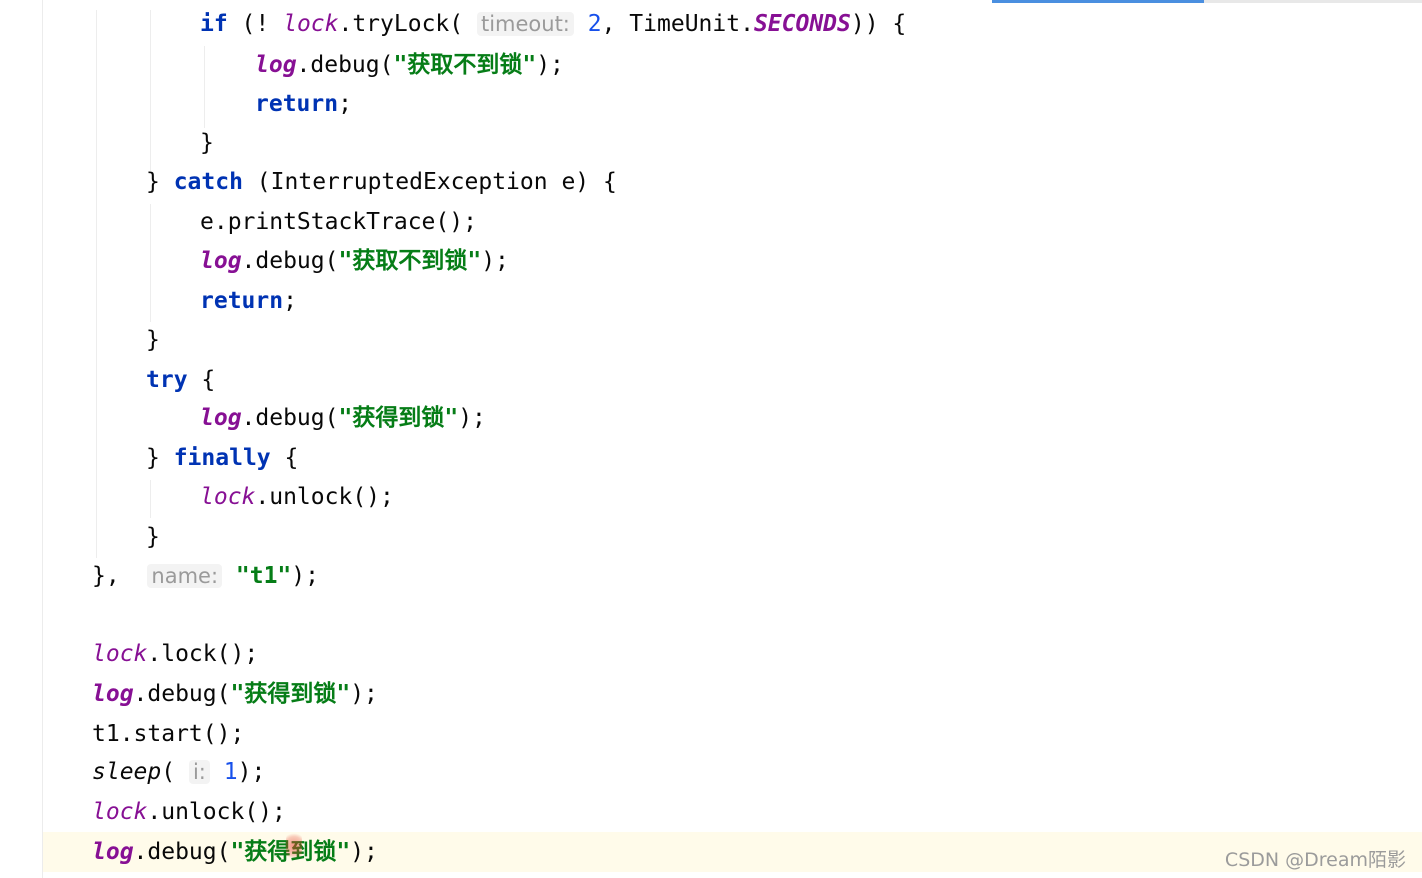 This screenshot has width=1422, height=878. I want to click on code-line: } finally {, so click(222, 458).